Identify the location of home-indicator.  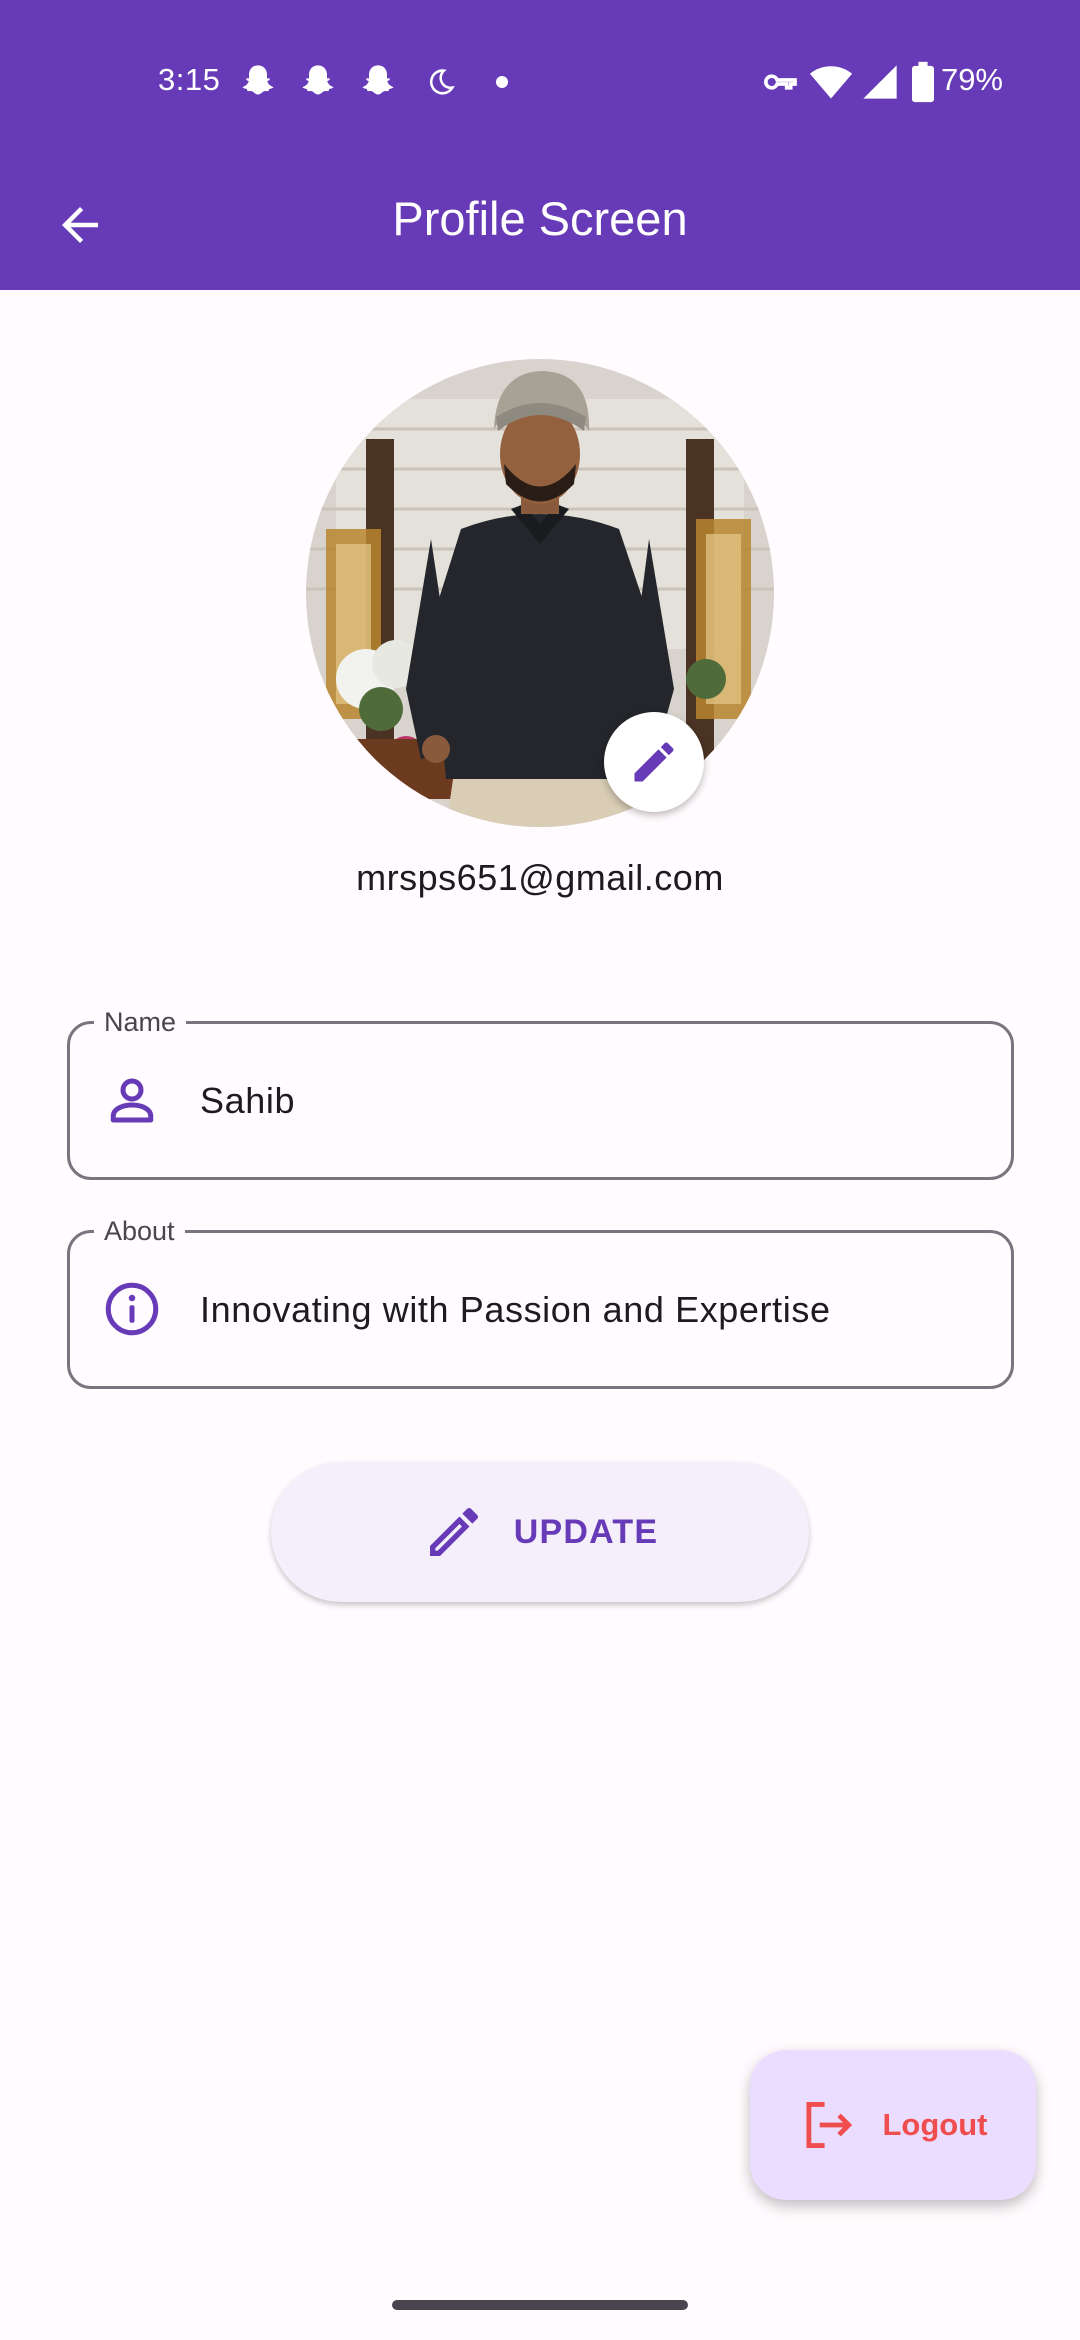
(540, 2305).